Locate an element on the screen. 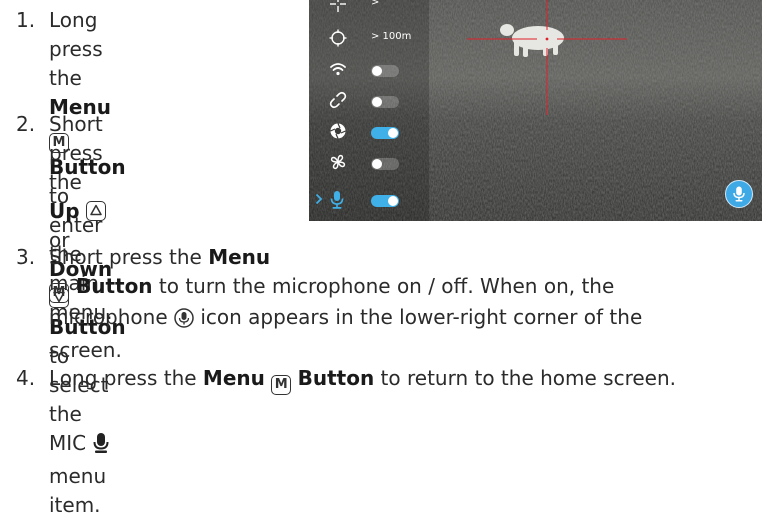 The height and width of the screenshot is (520, 771). rangefinder-icon is located at coordinates (338, 38).